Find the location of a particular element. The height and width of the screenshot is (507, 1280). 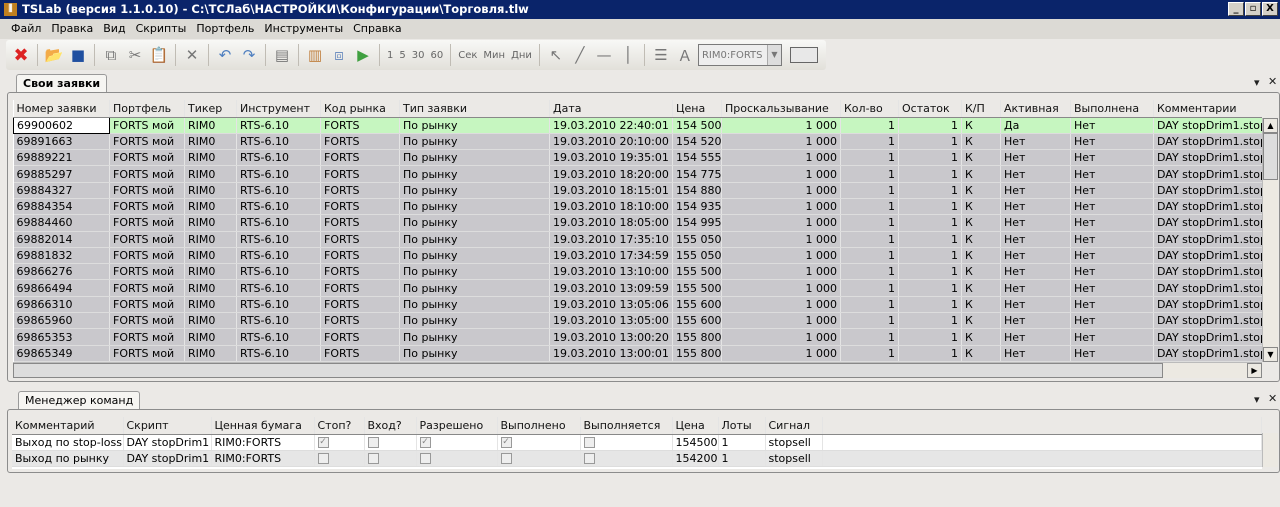

hscroll-thumb is located at coordinates (588, 370).